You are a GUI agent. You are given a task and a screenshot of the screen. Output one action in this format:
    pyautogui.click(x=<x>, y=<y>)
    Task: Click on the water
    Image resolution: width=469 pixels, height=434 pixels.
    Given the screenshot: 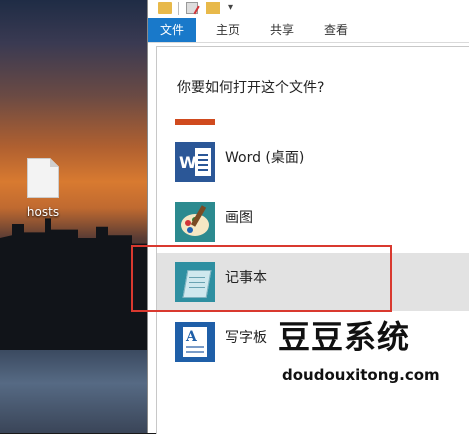 What is the action you would take?
    pyautogui.click(x=75, y=391)
    